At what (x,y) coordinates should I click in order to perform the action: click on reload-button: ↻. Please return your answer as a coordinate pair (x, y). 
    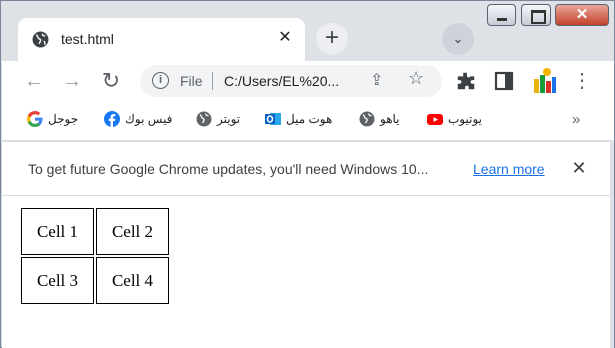
    Looking at the image, I should click on (111, 81).